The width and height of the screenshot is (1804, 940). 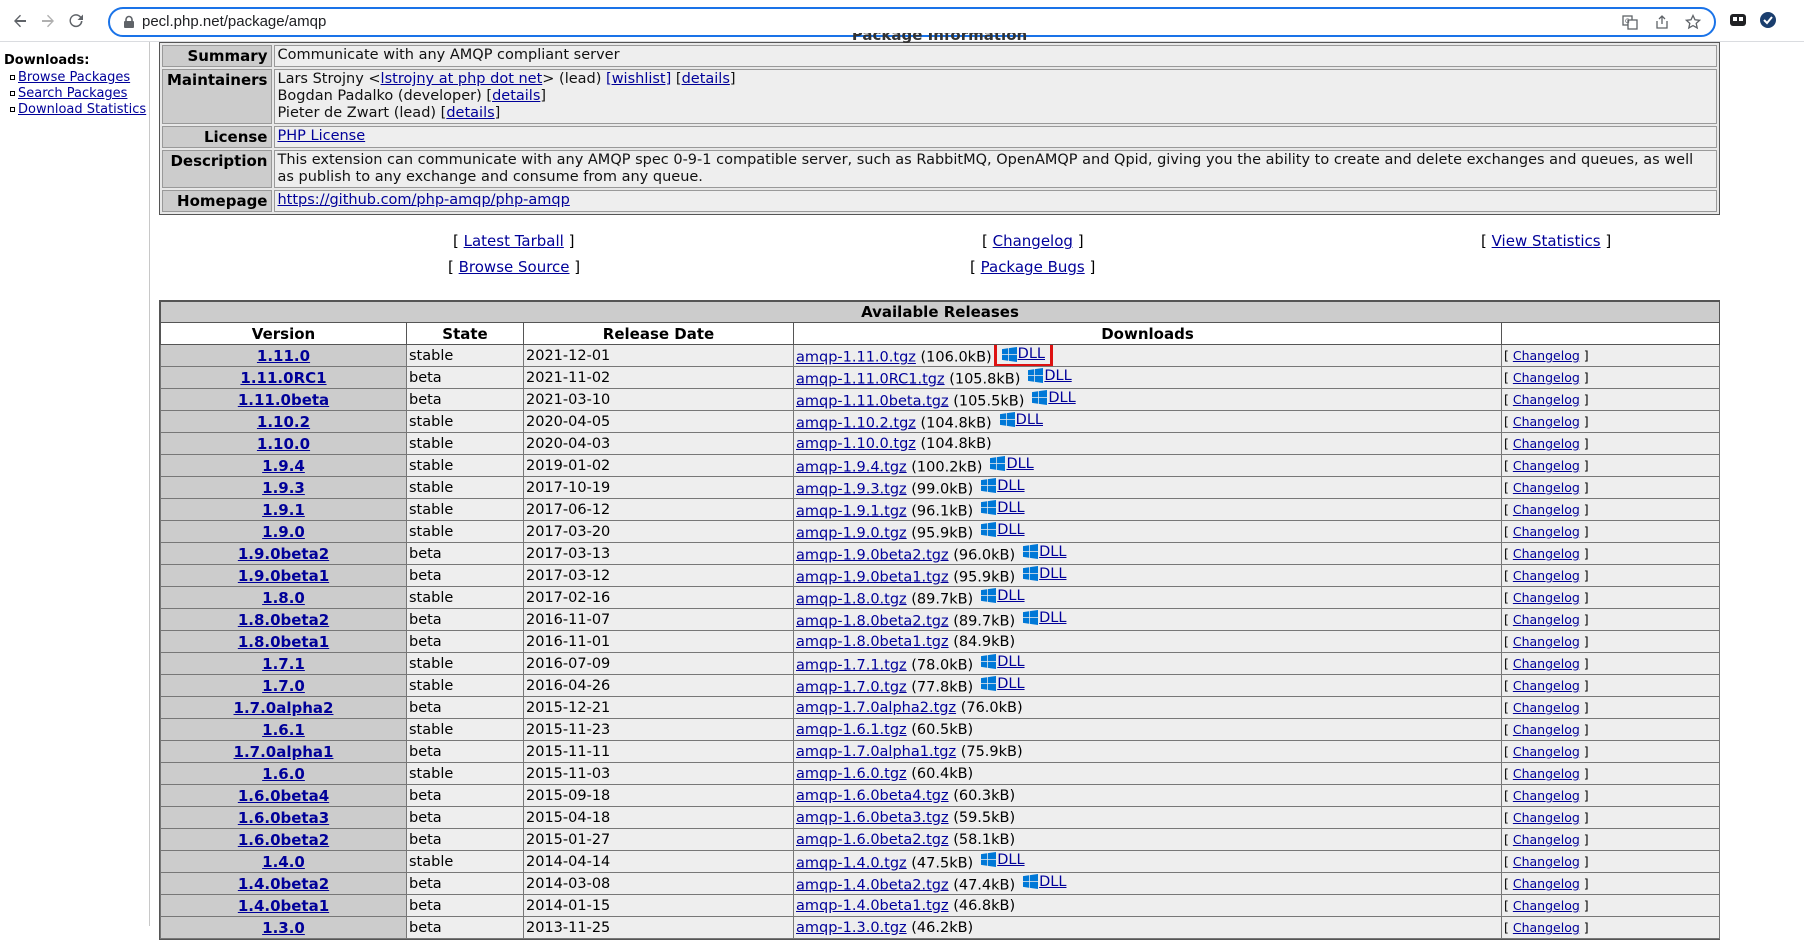 I want to click on tgz-download-link: amqp-1.11.0beta.tgz, so click(x=872, y=401).